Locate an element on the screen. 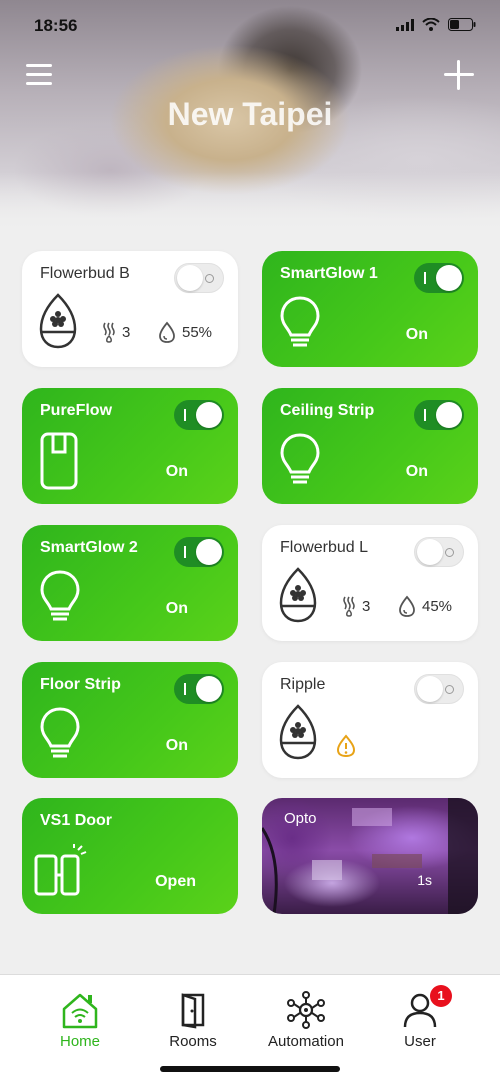 The height and width of the screenshot is (1082, 500). humidity: 55% is located at coordinates (185, 332).